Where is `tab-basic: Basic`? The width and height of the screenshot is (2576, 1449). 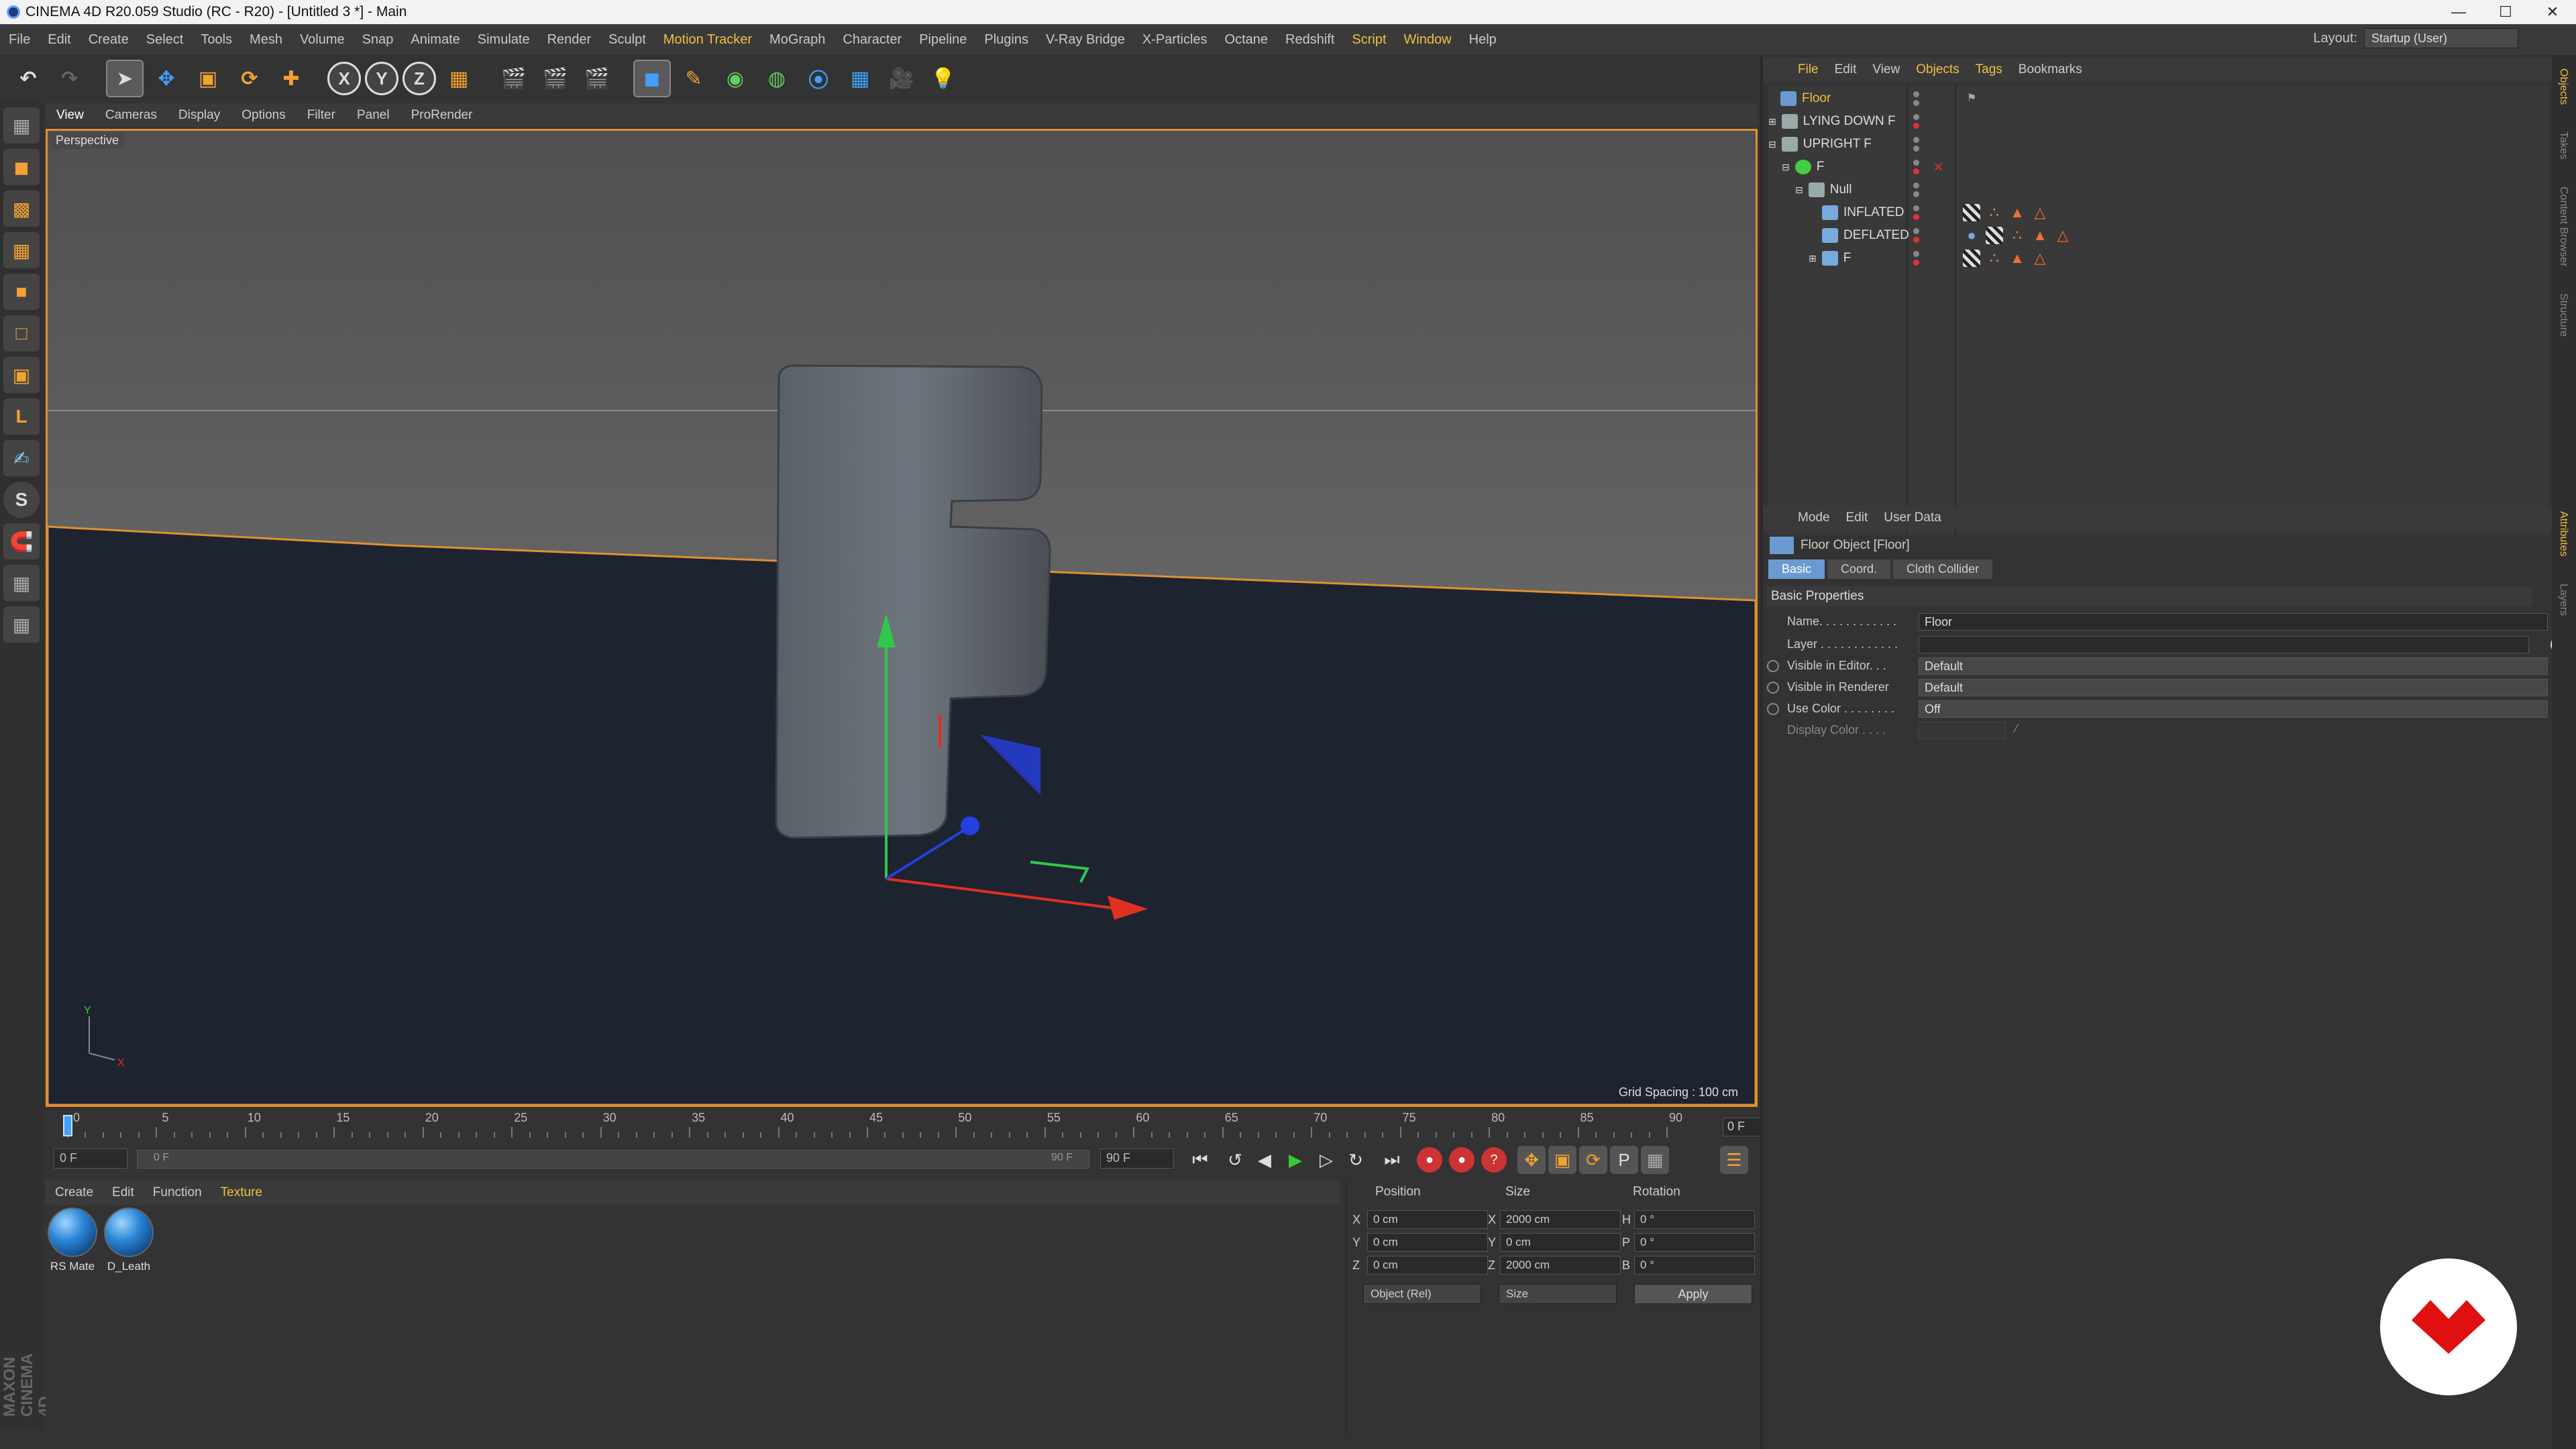 tab-basic: Basic is located at coordinates (1796, 569).